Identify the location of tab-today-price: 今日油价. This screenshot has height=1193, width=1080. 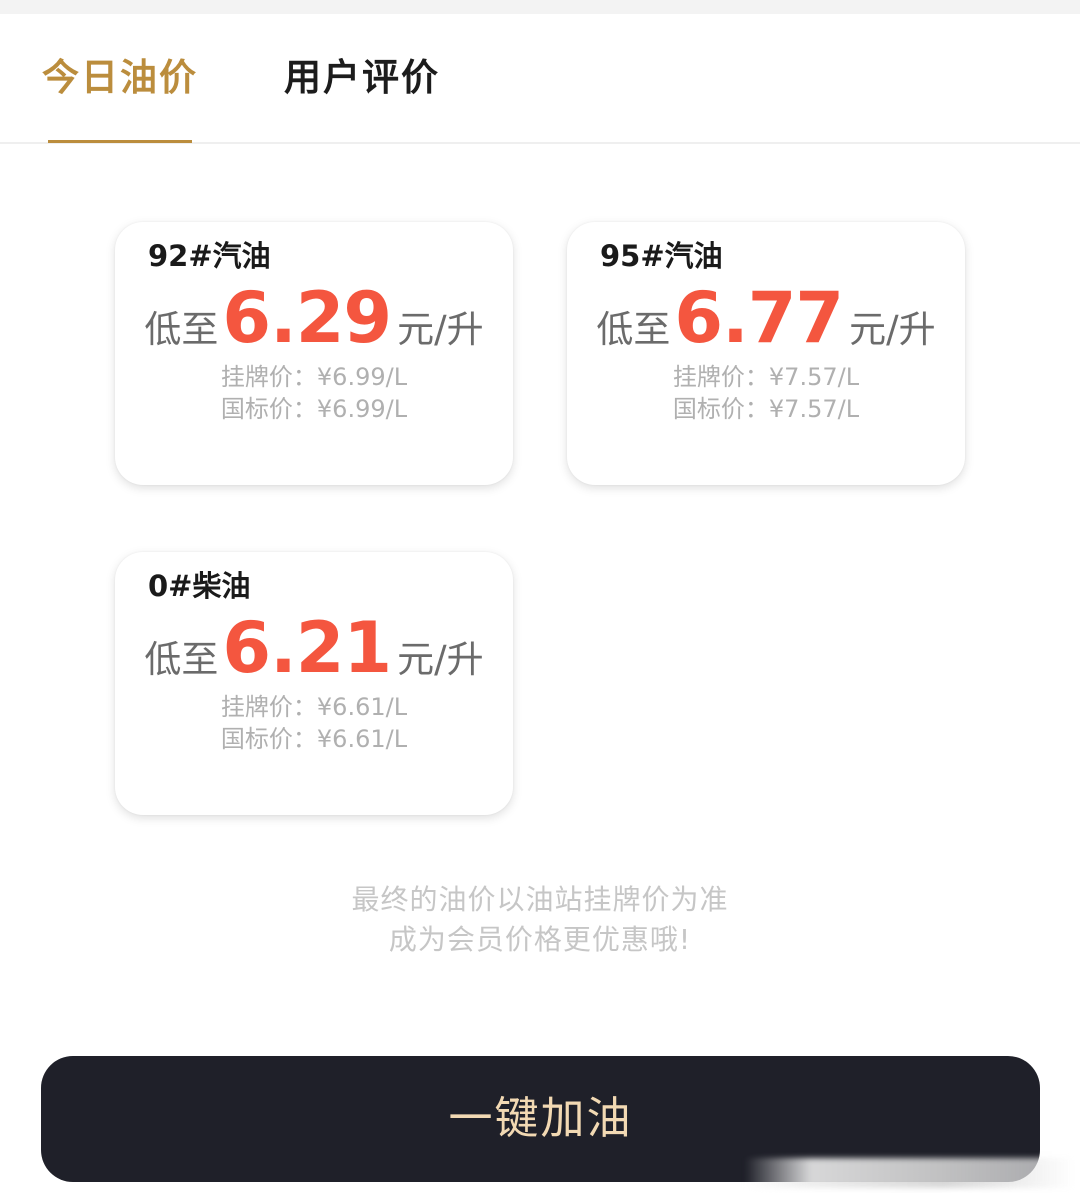
(120, 78).